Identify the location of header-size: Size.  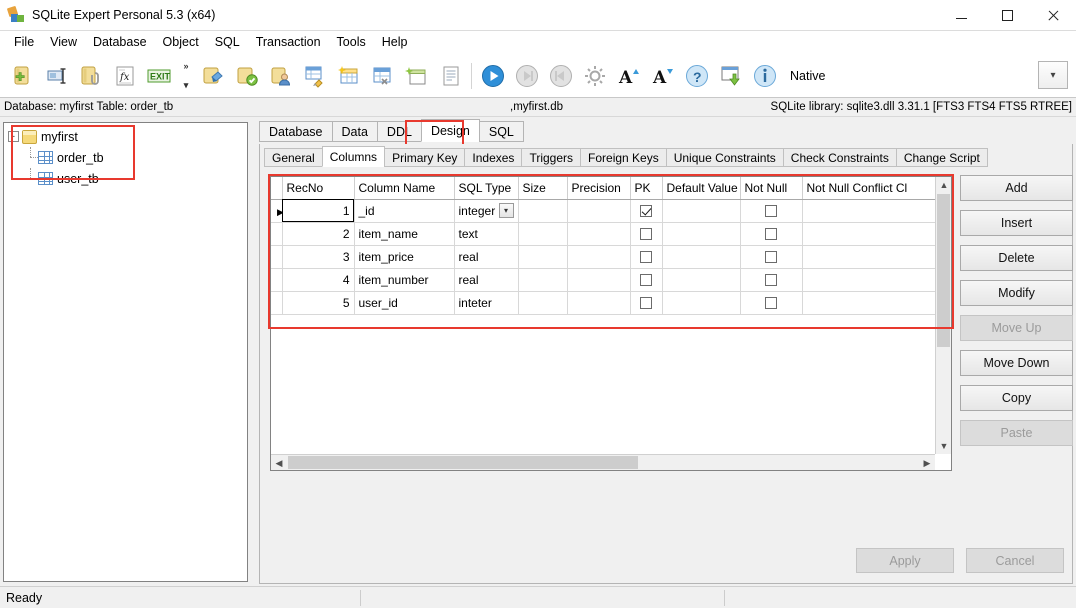
(543, 188).